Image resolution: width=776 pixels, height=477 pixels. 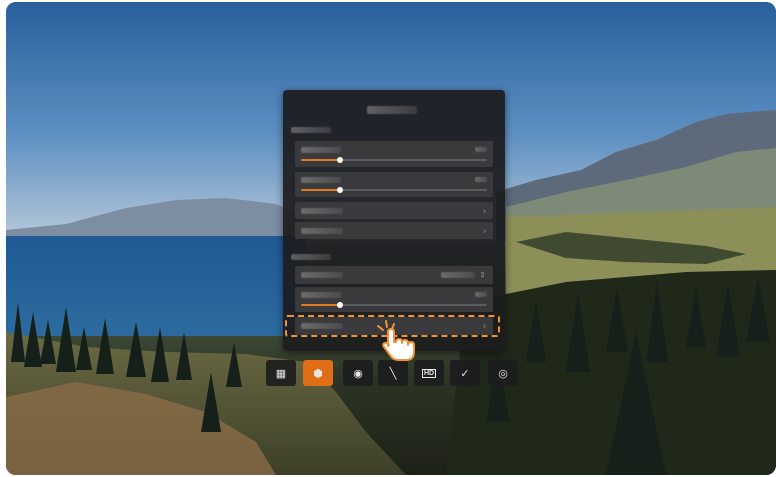 I want to click on slider-1-fill, so click(x=321, y=160).